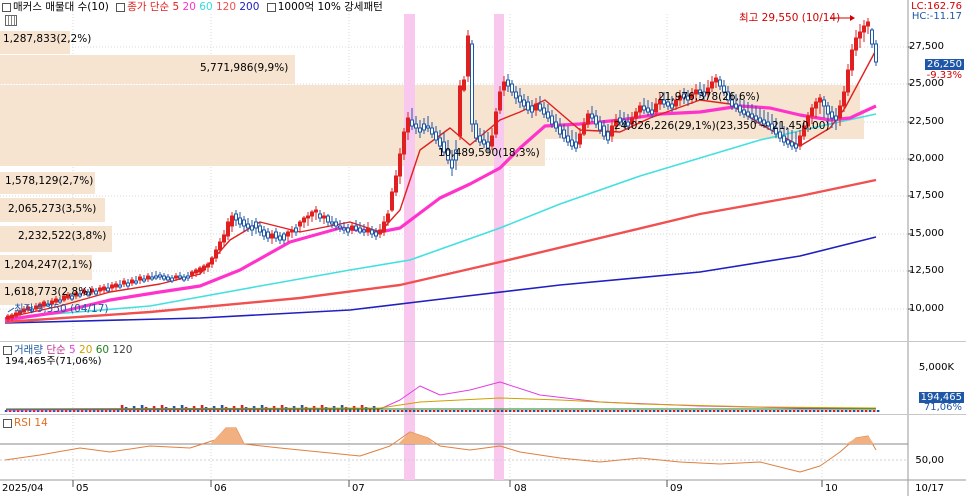 This screenshot has height=496, width=966. I want to click on rsi-legend: RSI 14, so click(25, 423).